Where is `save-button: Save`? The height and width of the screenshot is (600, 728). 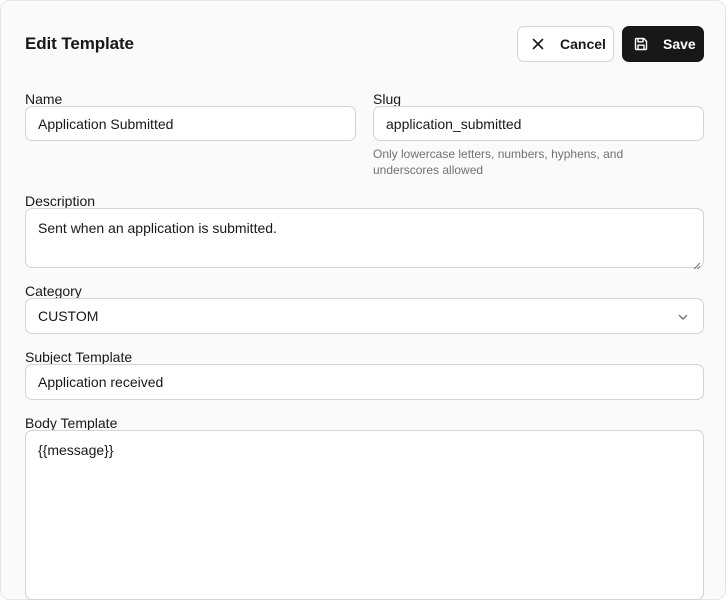
save-button: Save is located at coordinates (663, 44).